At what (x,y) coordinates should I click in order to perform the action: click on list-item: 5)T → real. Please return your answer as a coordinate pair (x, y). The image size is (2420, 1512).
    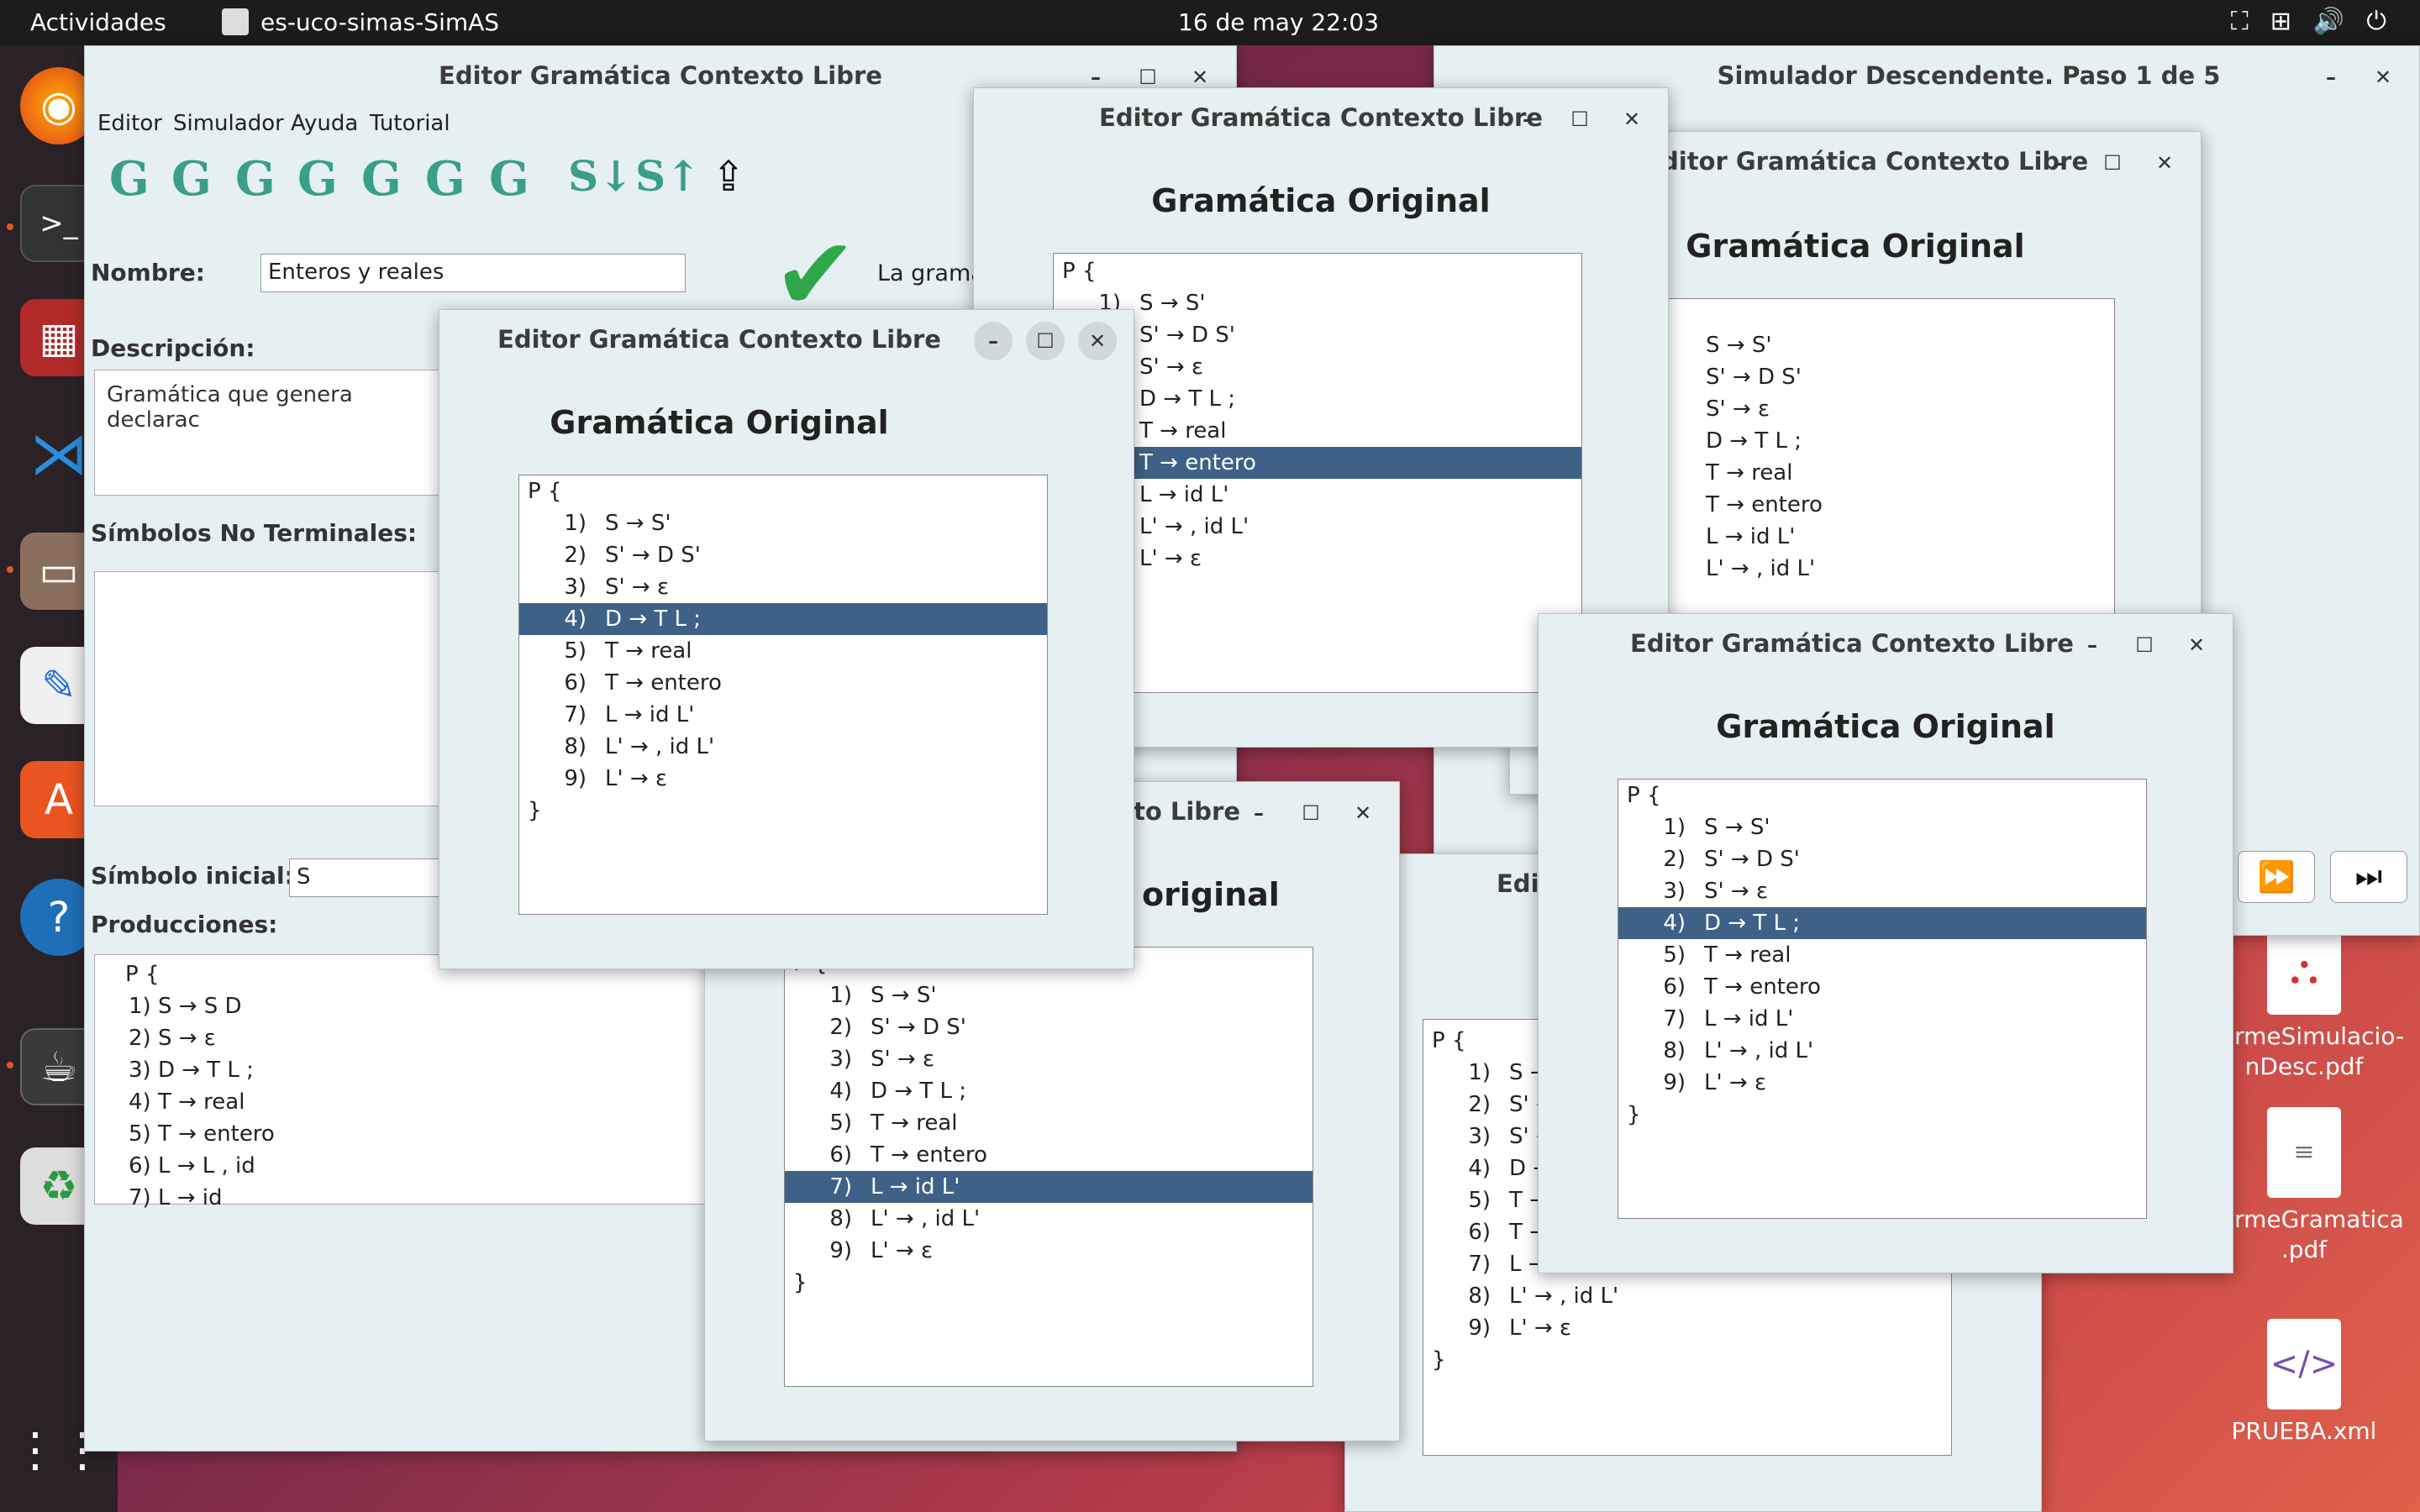
    Looking at the image, I should click on (1727, 955).